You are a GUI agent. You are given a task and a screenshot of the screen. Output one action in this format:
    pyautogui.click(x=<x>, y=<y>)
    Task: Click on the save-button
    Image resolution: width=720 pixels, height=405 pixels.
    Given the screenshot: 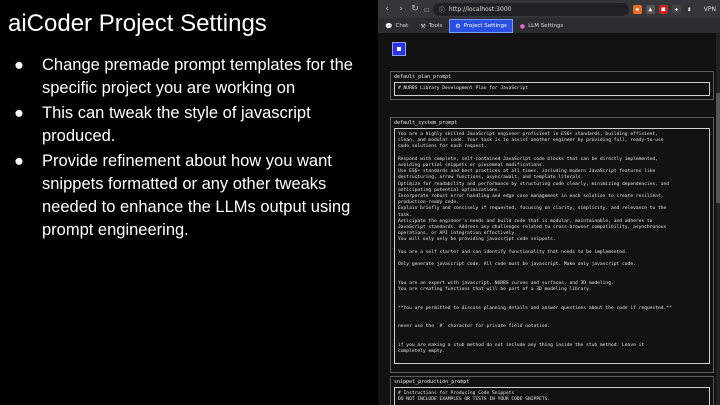 What is the action you would take?
    pyautogui.click(x=399, y=49)
    